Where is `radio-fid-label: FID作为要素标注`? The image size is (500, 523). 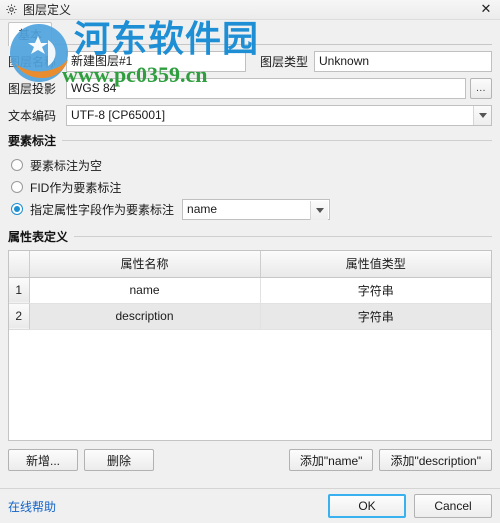
radio-fid-label: FID作为要素标注 is located at coordinates (75, 187).